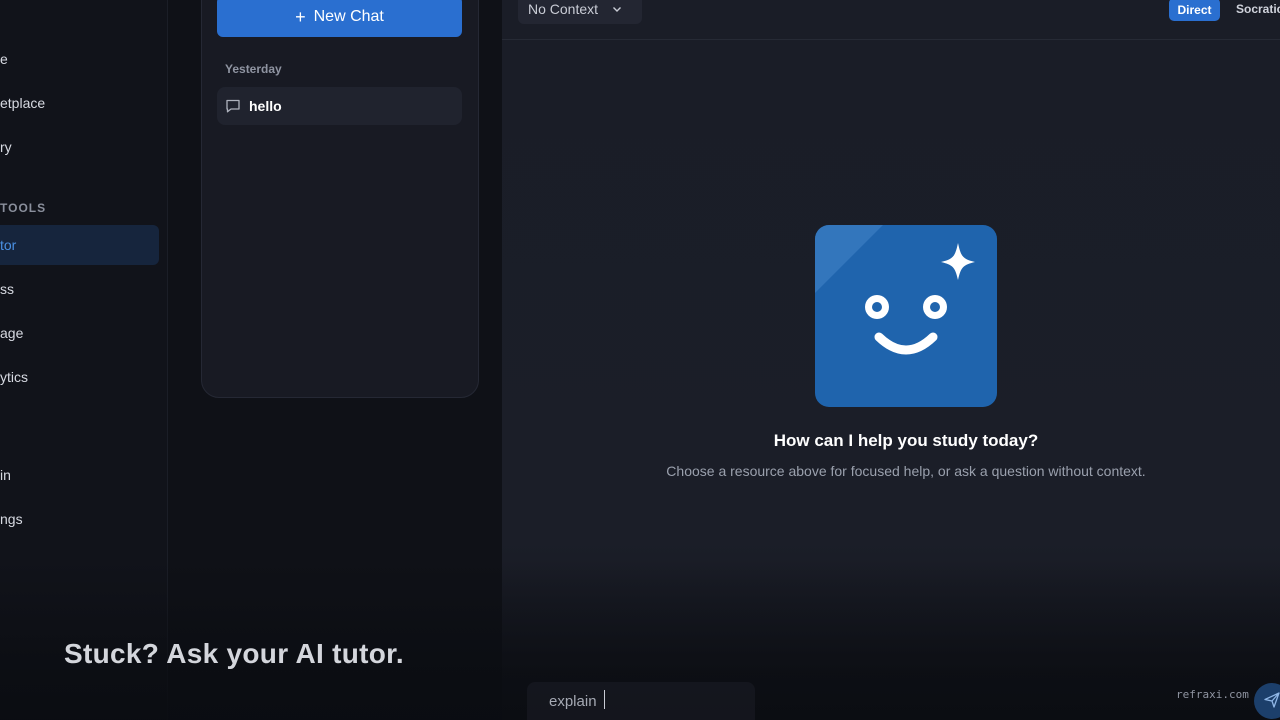  I want to click on mode-socratic-button: Socratic, so click(1258, 9).